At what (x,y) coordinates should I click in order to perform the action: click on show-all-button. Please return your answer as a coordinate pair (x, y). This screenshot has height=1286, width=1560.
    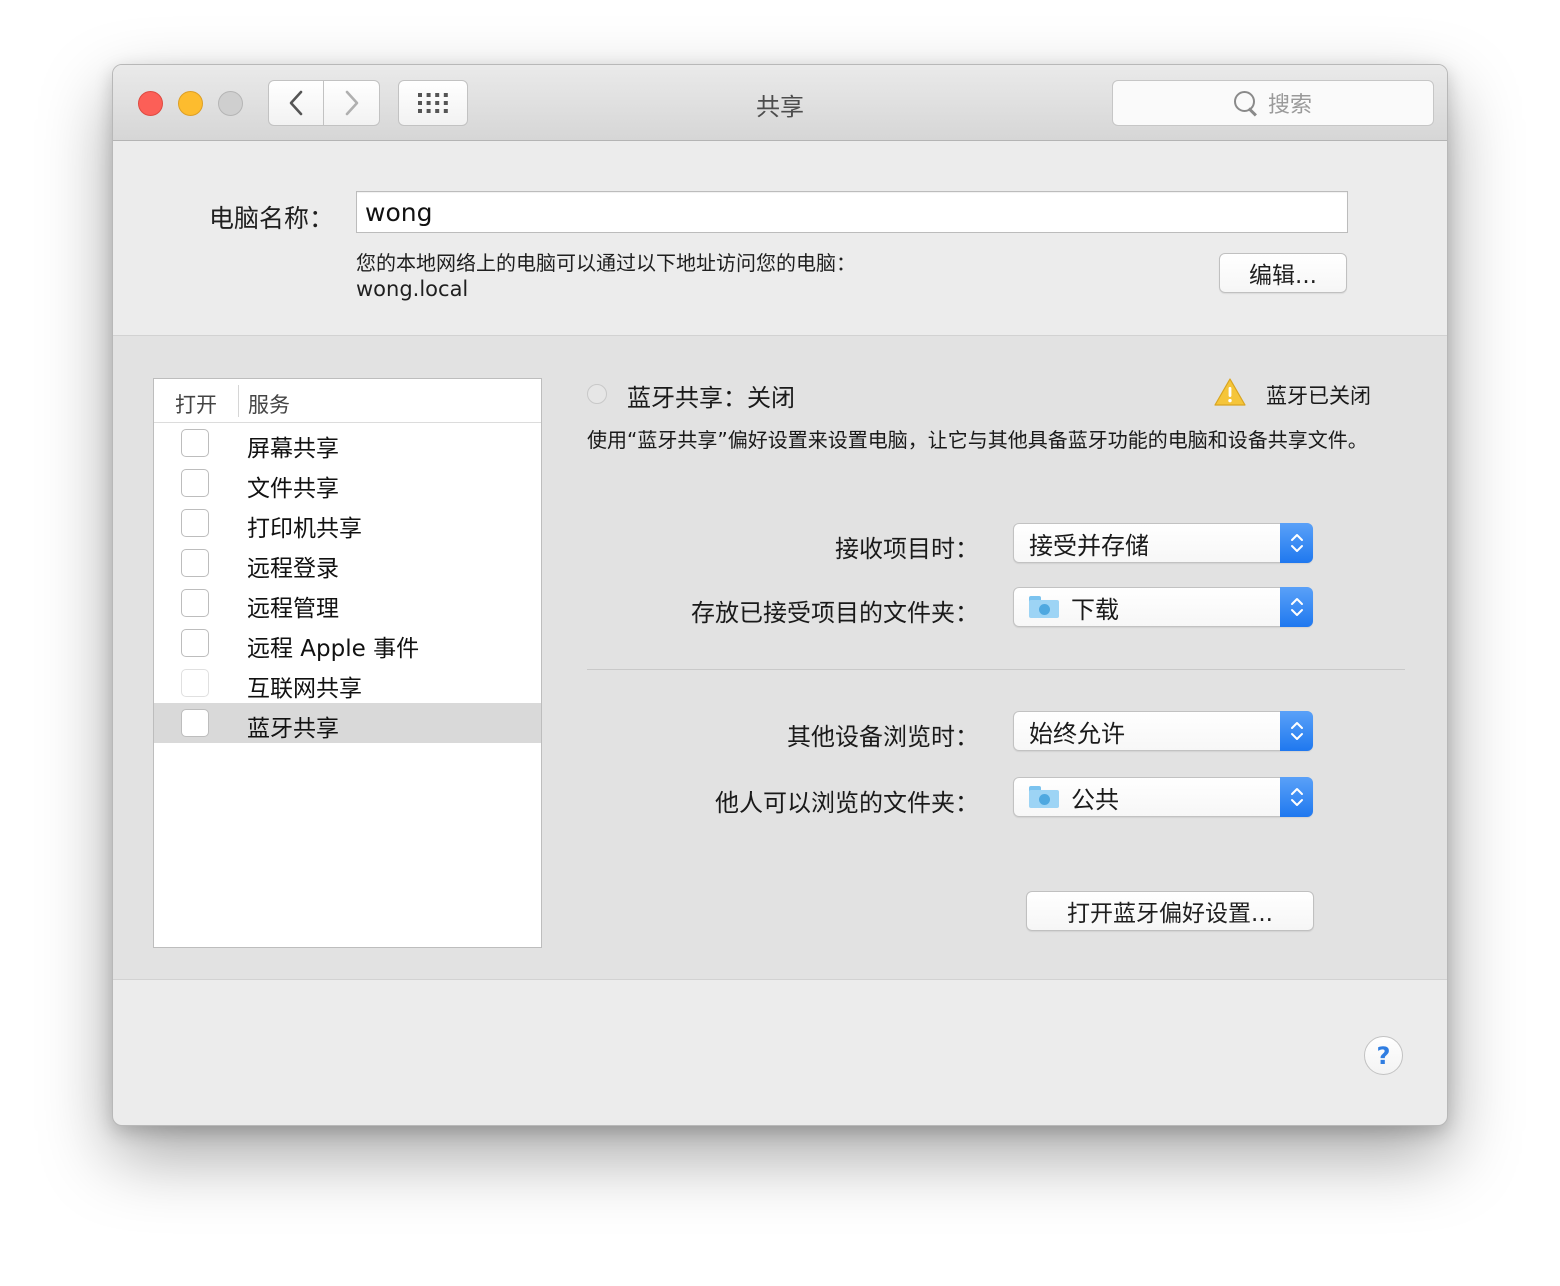
    Looking at the image, I should click on (433, 103).